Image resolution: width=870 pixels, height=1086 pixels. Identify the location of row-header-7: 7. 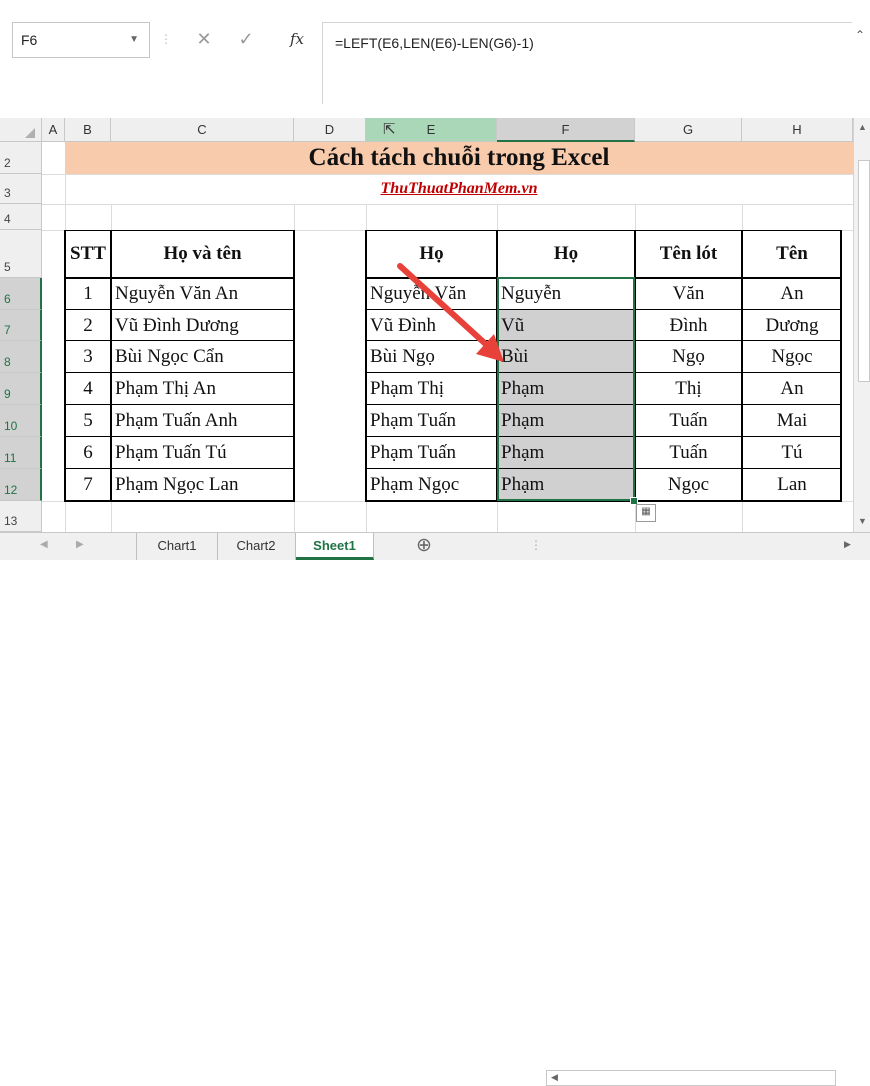
(21, 325).